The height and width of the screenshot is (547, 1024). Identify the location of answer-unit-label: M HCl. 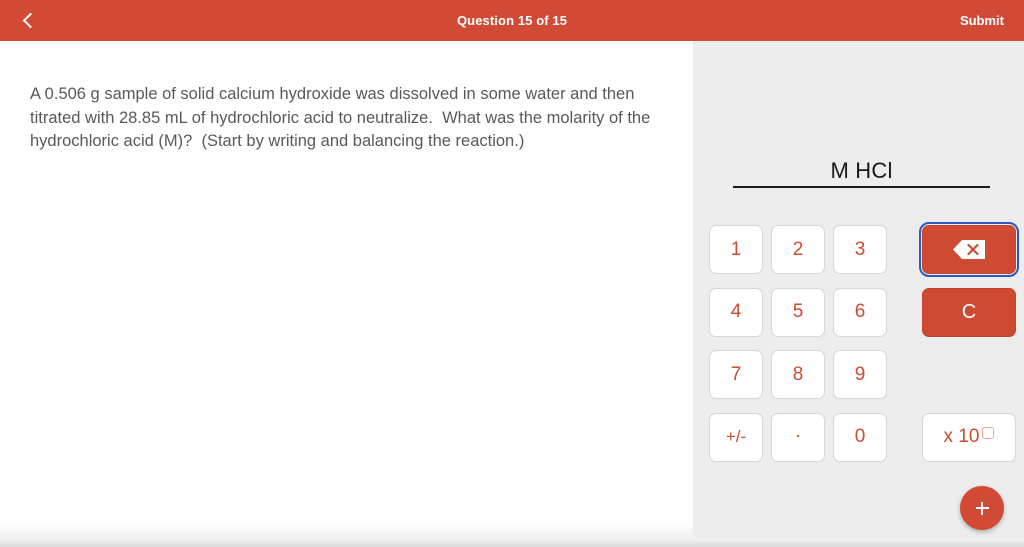
(861, 170).